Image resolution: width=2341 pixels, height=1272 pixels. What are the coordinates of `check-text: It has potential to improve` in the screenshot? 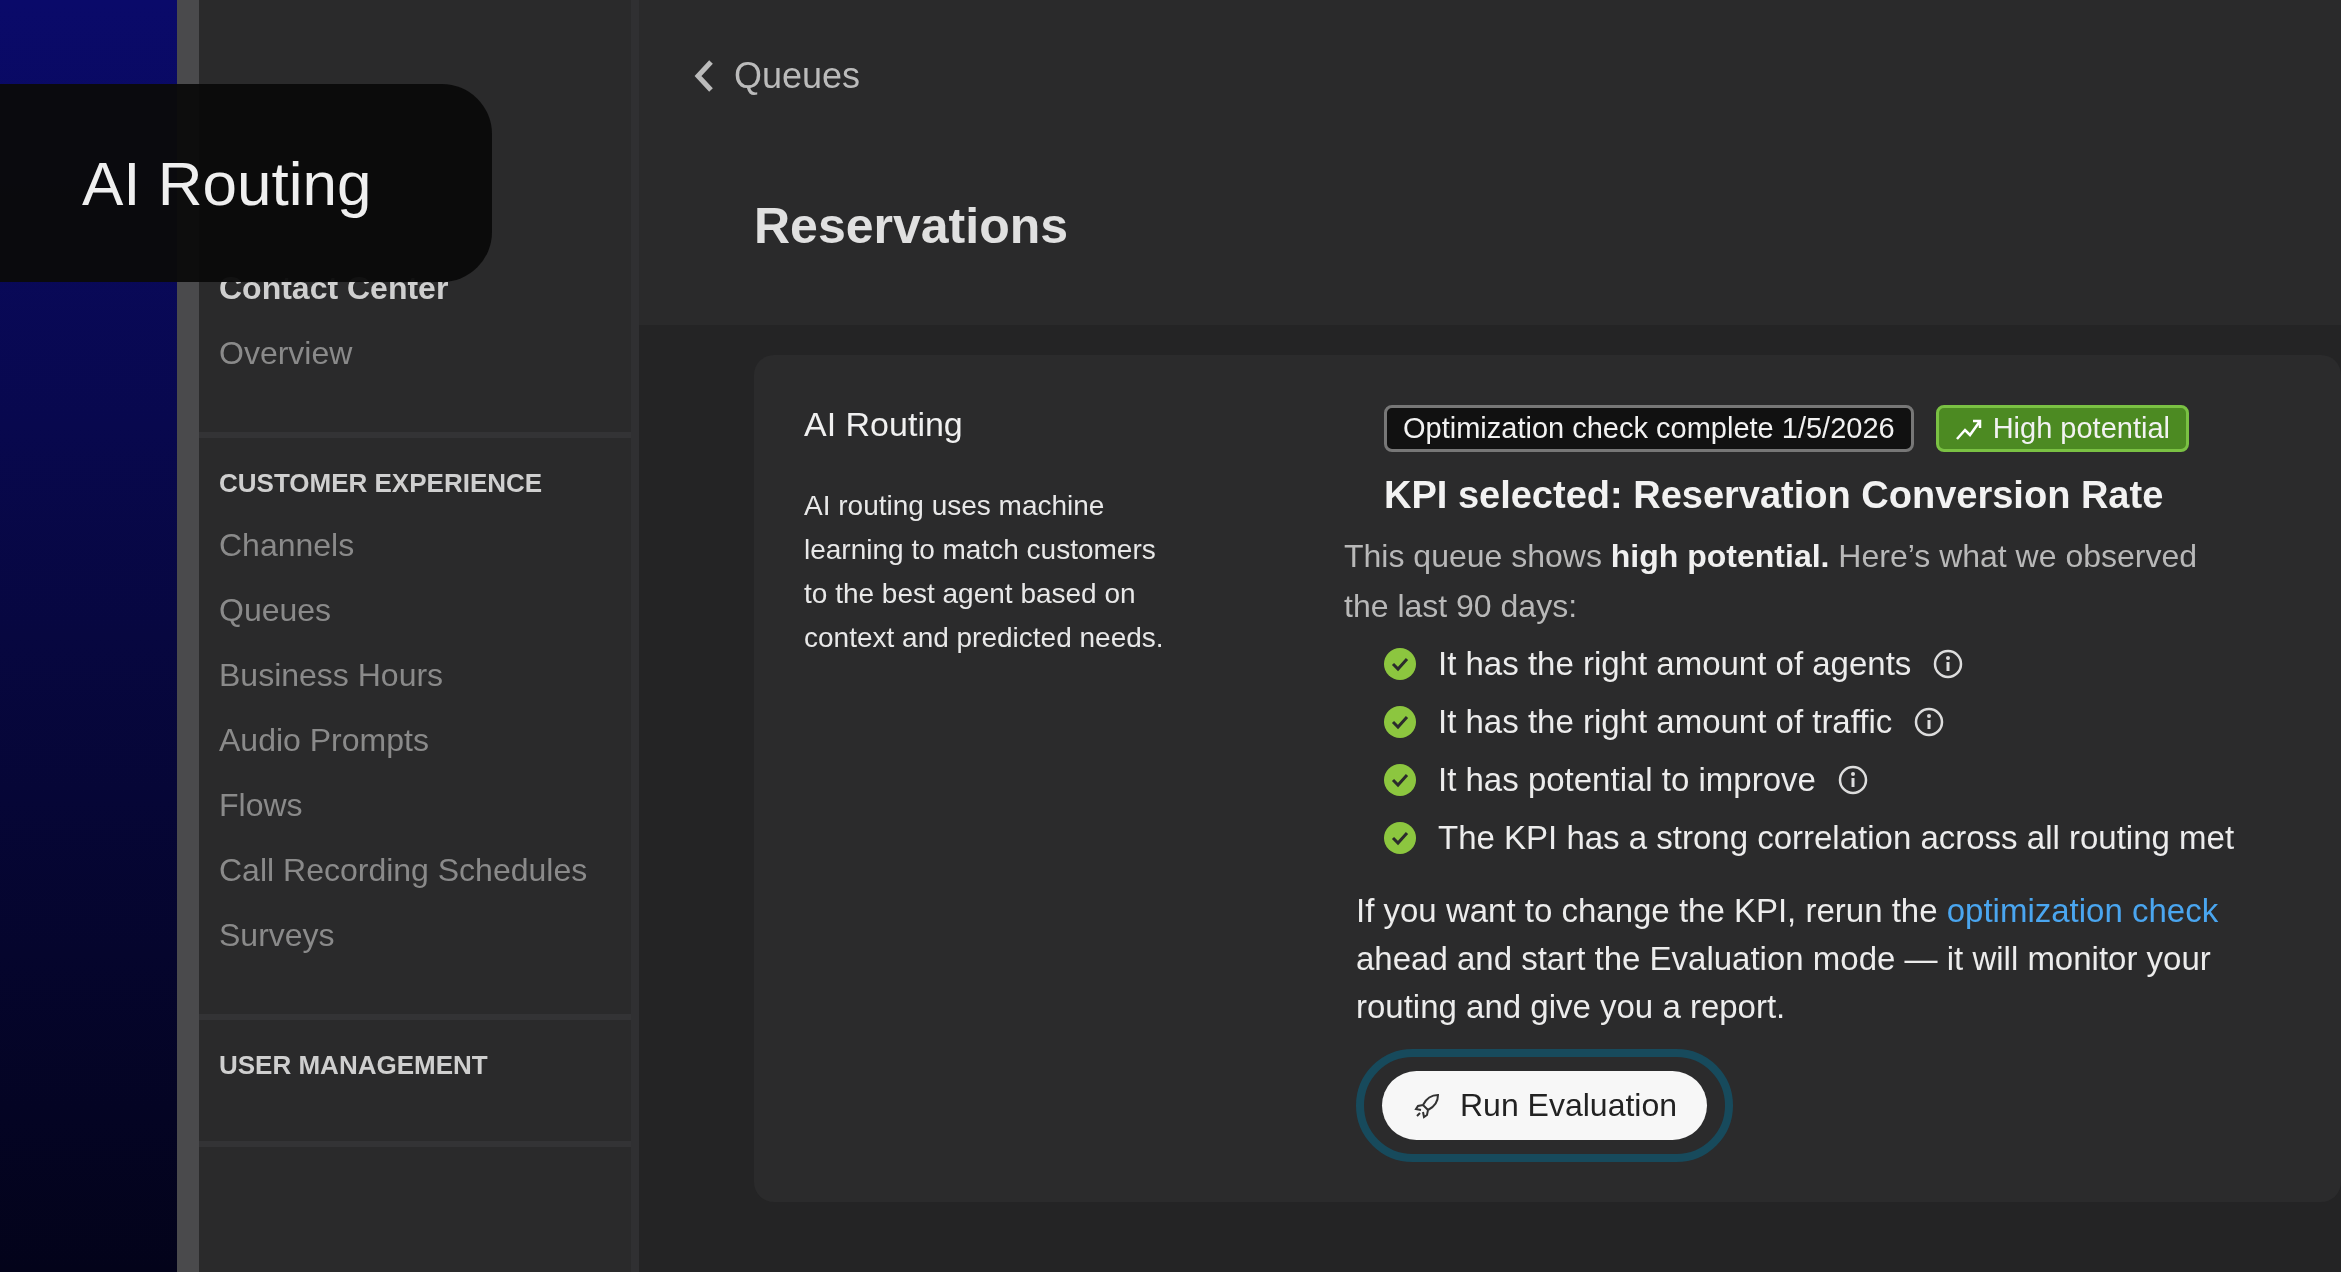 It's located at (1627, 780).